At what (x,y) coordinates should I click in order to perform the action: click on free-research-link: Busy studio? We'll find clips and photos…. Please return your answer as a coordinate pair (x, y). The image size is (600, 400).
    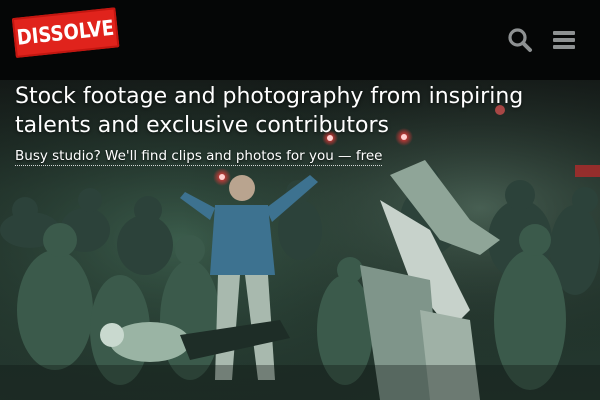
    Looking at the image, I should click on (199, 156).